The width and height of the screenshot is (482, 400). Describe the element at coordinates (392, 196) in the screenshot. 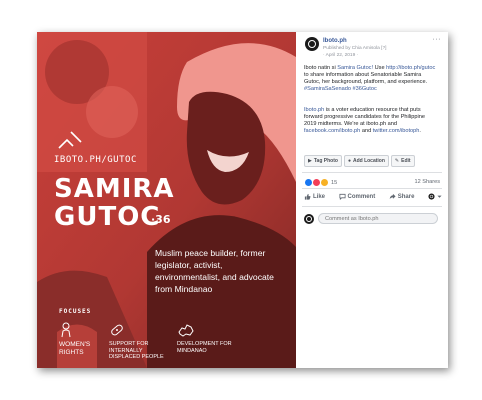

I see `share-arrow-icon` at that location.